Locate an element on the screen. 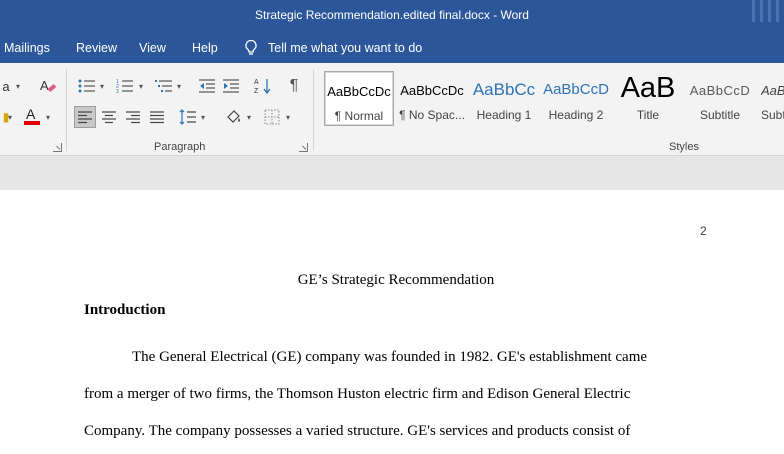  style-title: AaB Title is located at coordinates (648, 98).